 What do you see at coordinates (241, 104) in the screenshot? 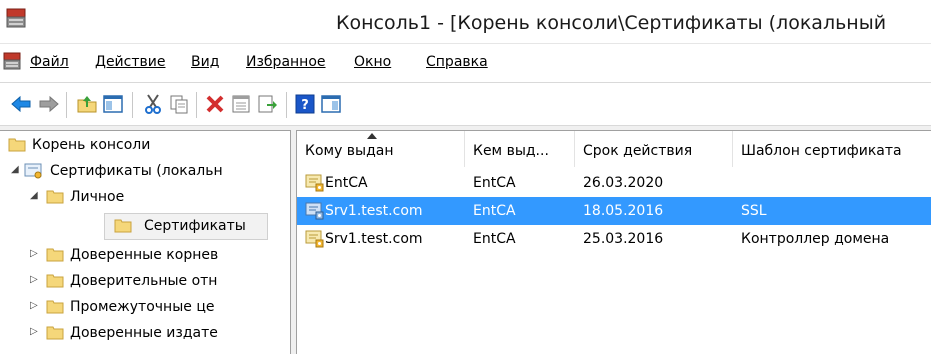
I see `properties-icon` at bounding box center [241, 104].